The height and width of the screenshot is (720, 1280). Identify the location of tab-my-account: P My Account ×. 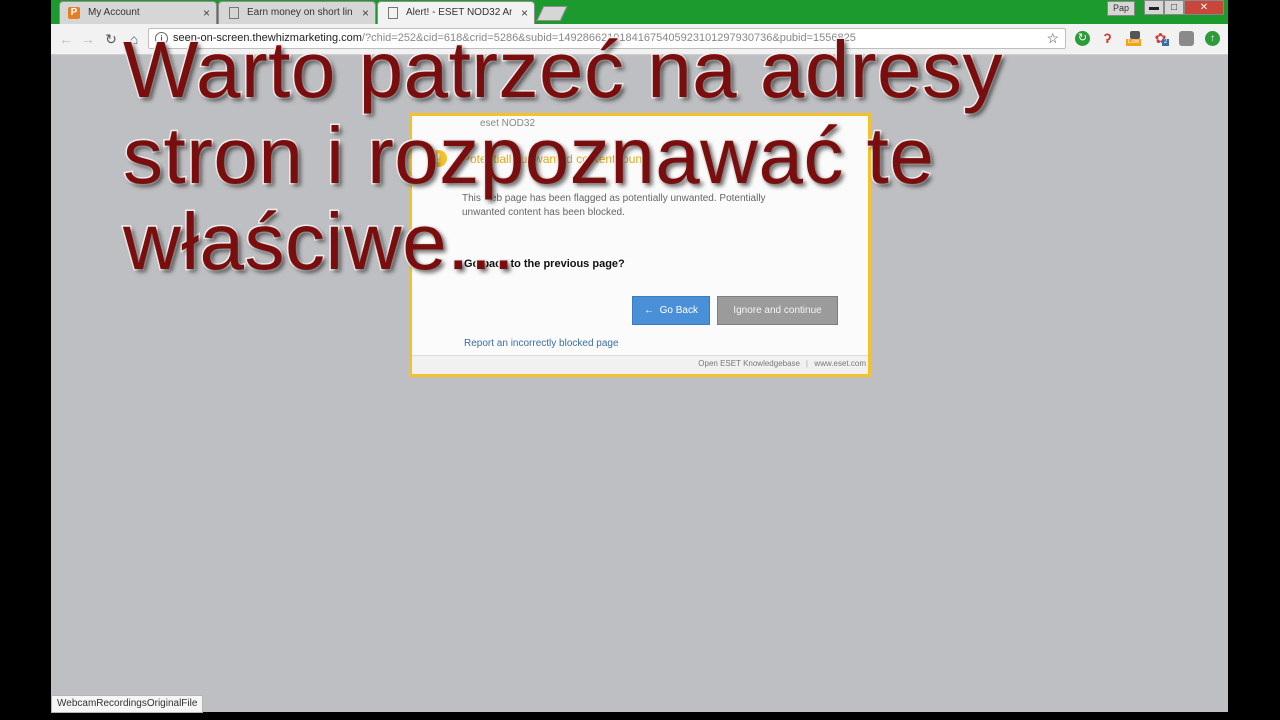
(138, 12).